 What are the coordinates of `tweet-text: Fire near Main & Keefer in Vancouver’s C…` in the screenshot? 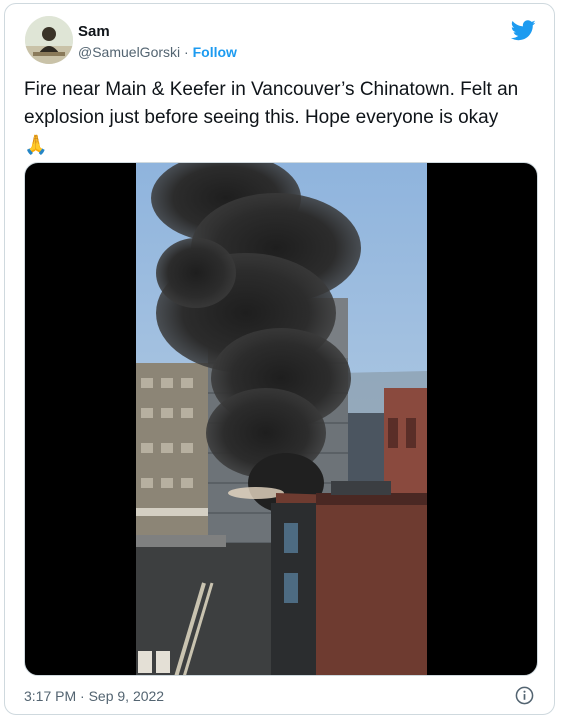 It's located at (279, 118).